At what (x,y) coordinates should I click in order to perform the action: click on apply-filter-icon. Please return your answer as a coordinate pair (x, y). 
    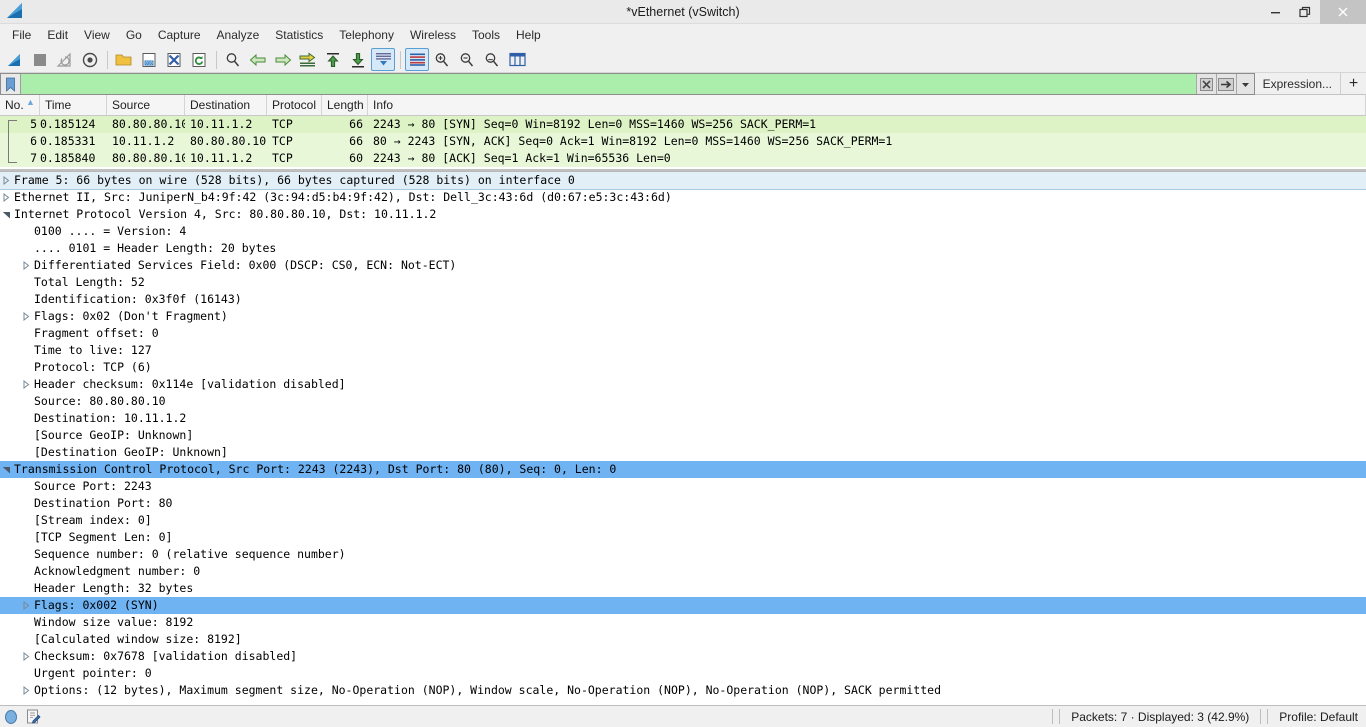
    Looking at the image, I should click on (1225, 84).